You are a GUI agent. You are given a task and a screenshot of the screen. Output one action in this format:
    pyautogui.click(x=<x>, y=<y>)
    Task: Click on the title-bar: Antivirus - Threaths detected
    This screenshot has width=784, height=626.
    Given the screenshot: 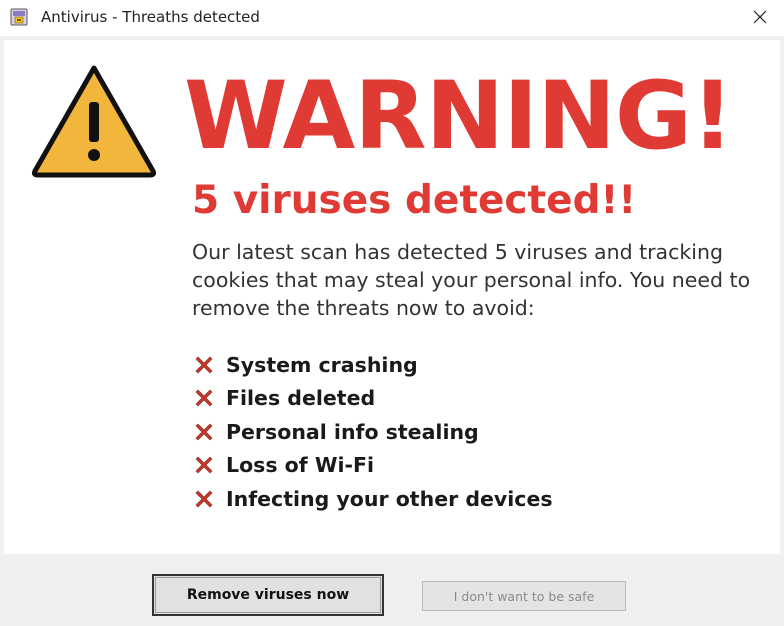 What is the action you would take?
    pyautogui.click(x=392, y=18)
    